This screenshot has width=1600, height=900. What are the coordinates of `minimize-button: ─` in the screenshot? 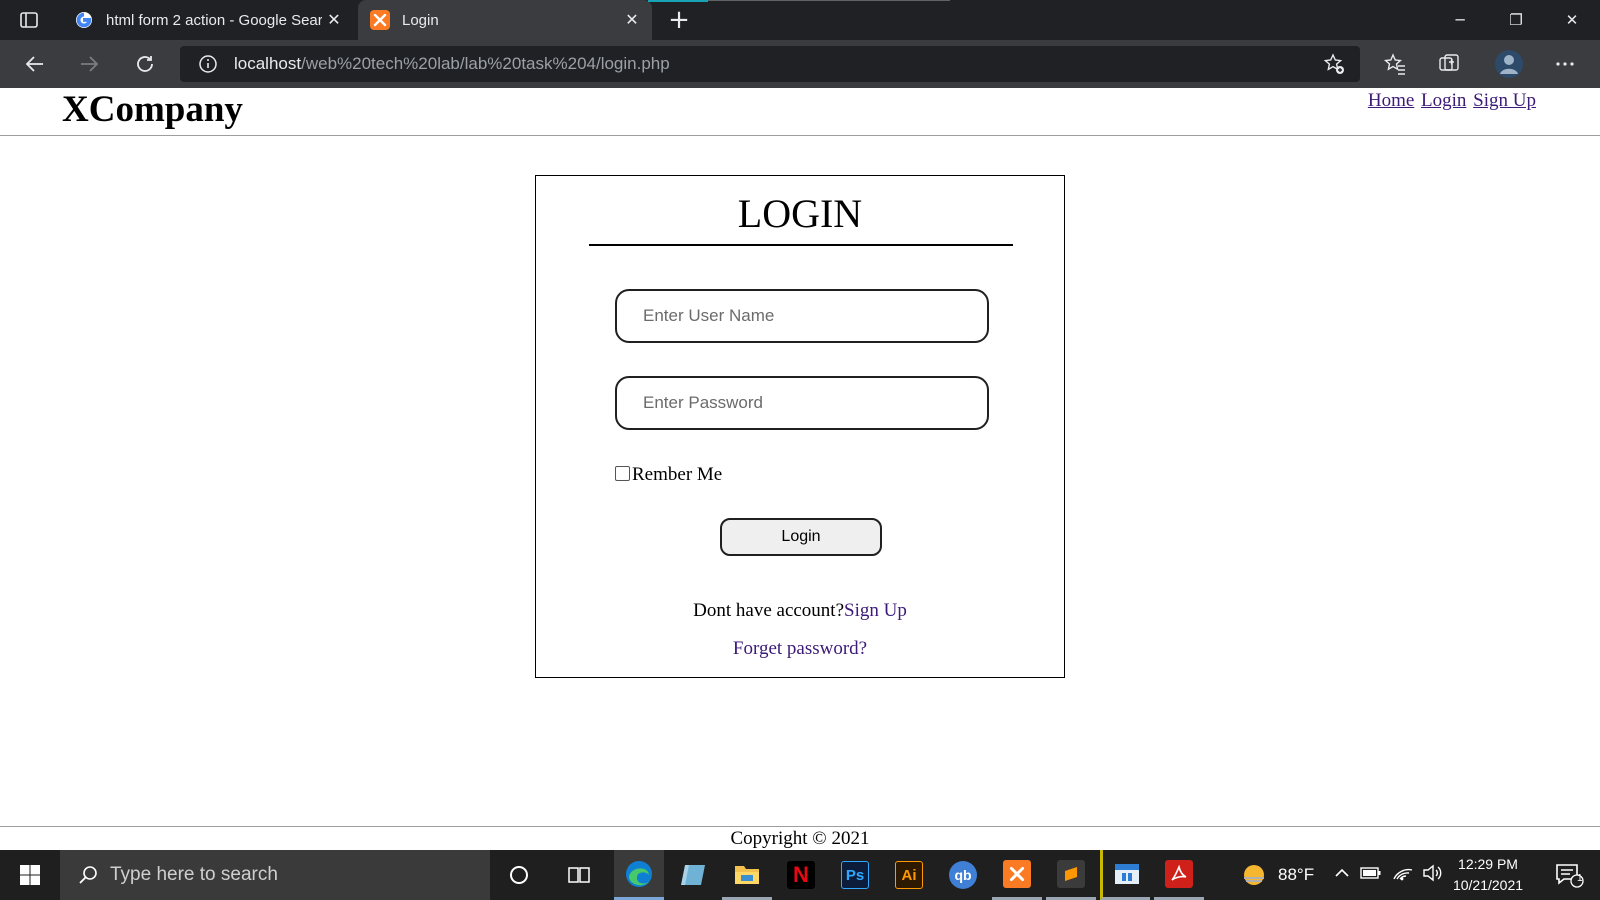 It's located at (1460, 20).